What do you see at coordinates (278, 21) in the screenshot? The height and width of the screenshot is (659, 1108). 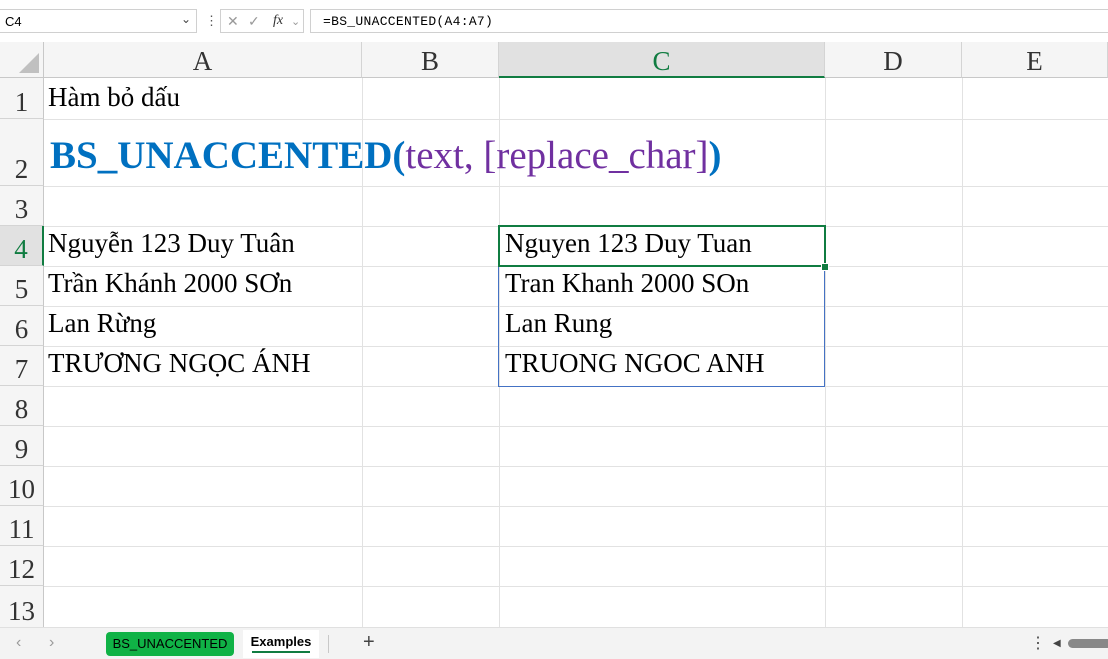 I see `insert-function-icon: fx` at bounding box center [278, 21].